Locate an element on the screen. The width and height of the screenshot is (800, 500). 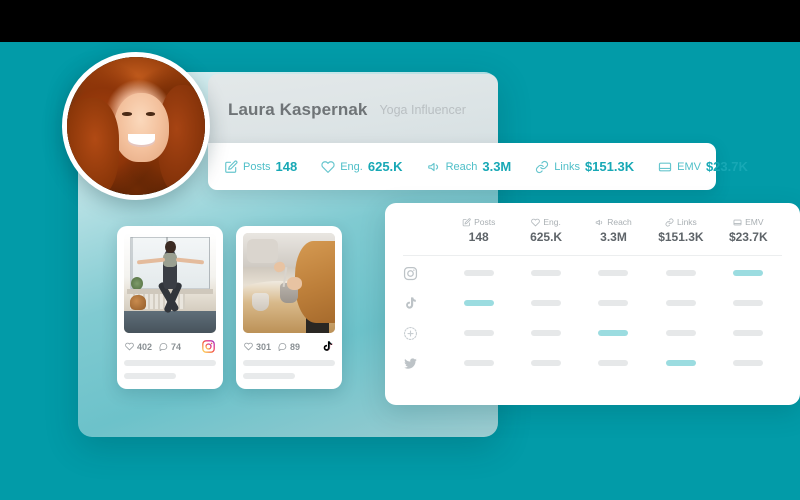
profile-role: Yoga Influencer is located at coordinates (422, 110).